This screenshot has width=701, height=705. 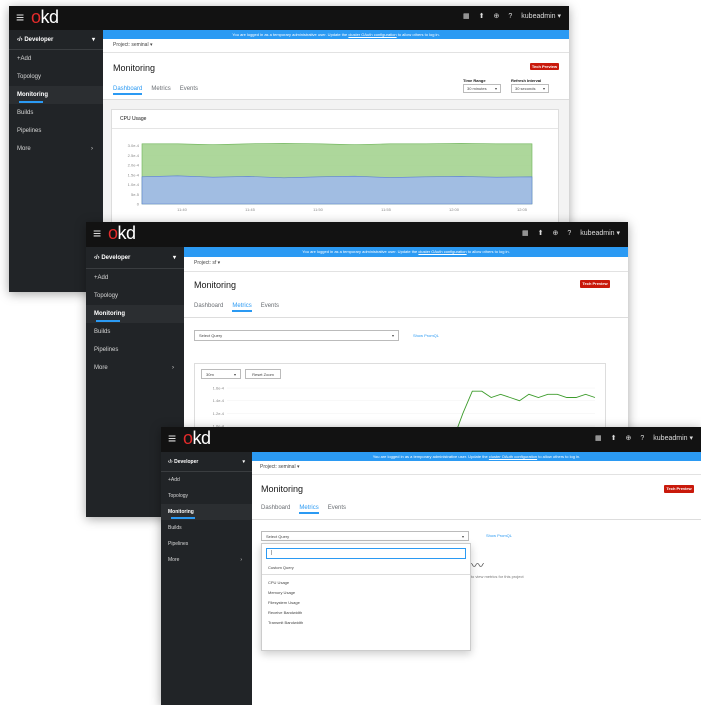 I want to click on time-range-select: 30 minutes ▾, so click(x=482, y=88).